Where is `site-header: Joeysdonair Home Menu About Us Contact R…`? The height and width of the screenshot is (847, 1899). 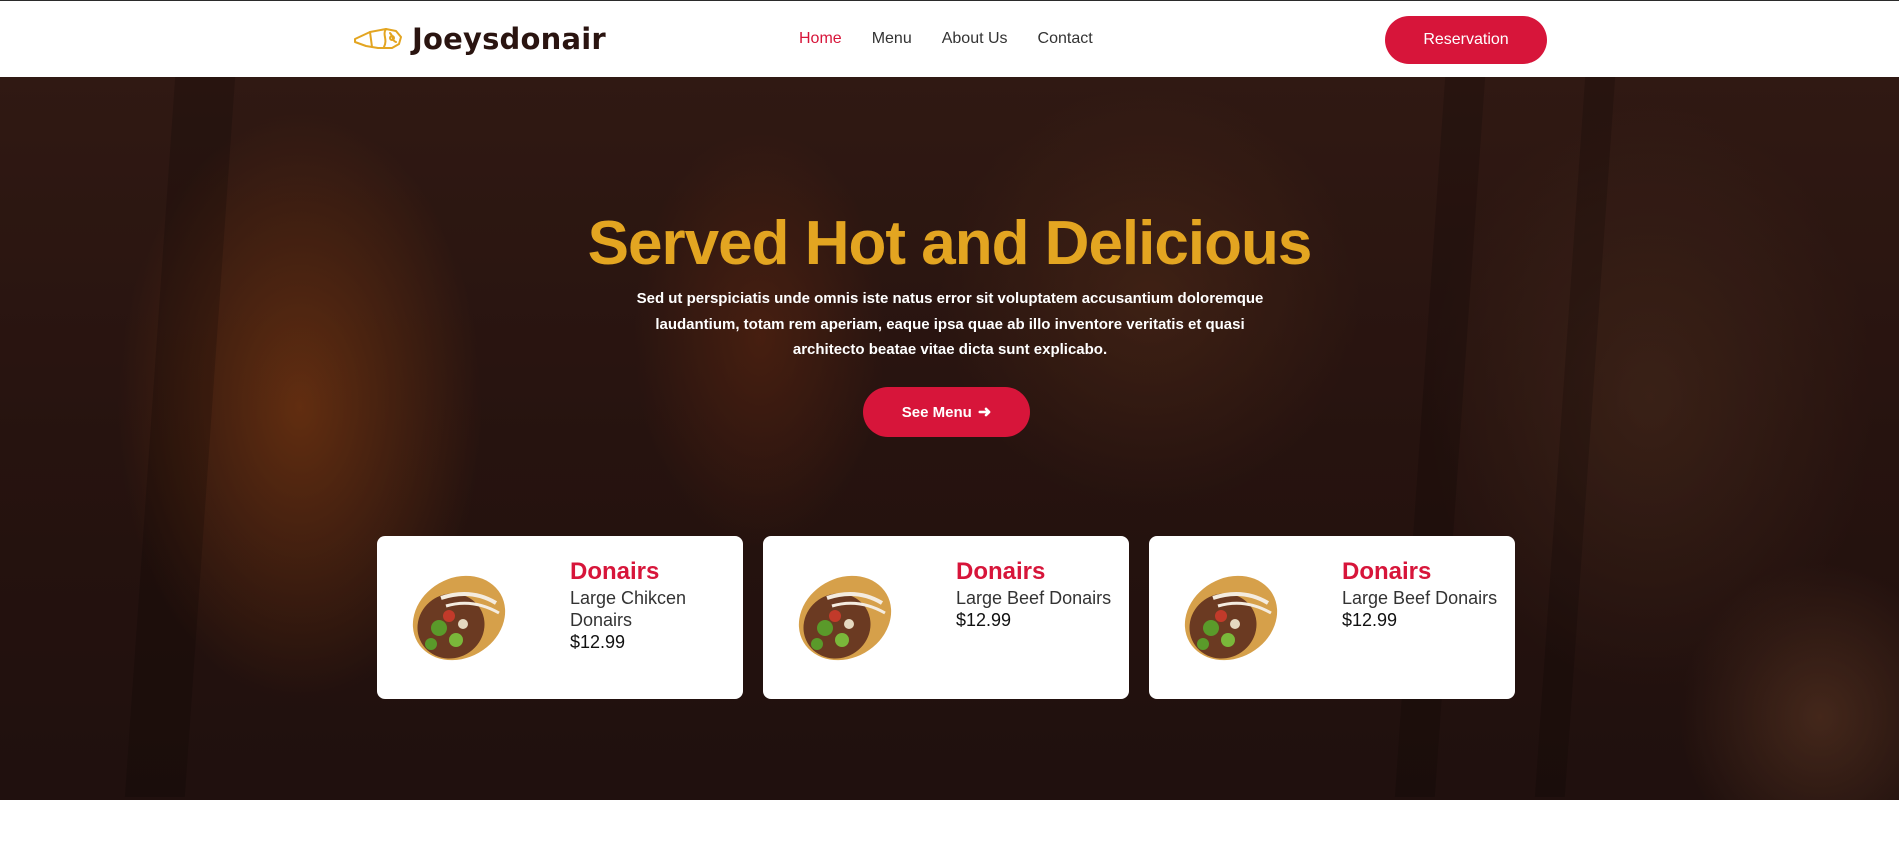
site-header: Joeysdonair Home Menu About Us Contact R… is located at coordinates (949, 39).